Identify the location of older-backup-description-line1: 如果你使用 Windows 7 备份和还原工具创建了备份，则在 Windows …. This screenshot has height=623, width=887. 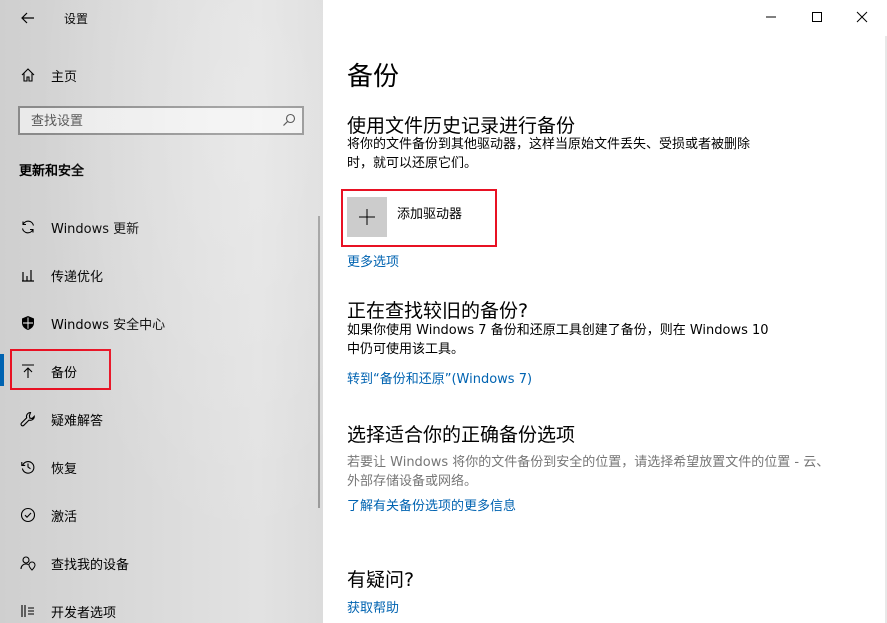
(558, 330).